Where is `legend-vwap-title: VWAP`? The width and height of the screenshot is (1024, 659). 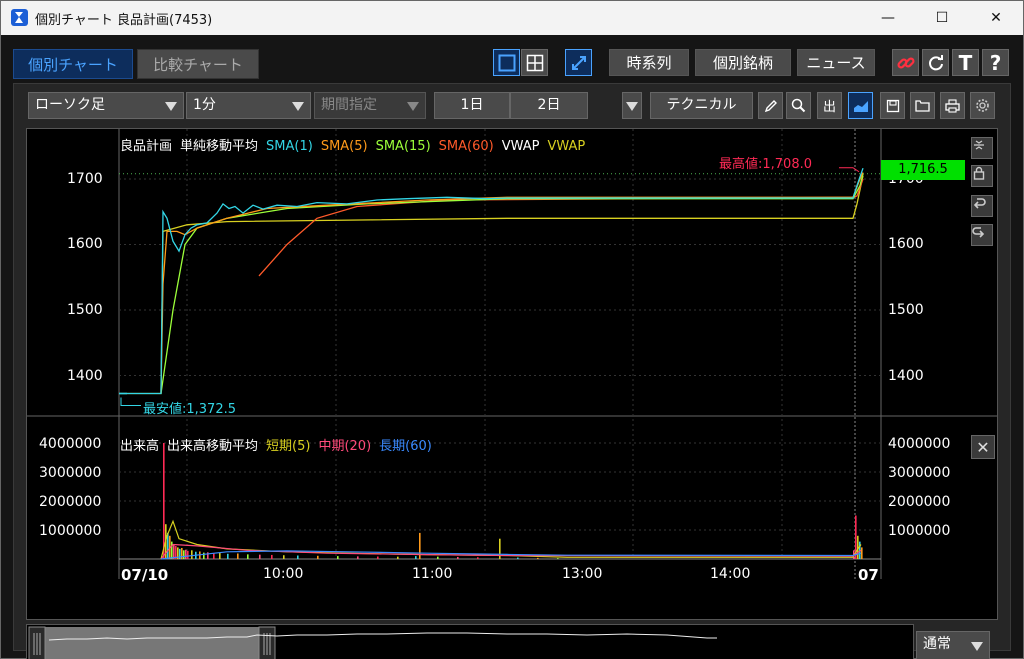
legend-vwap-title: VWAP is located at coordinates (520, 146).